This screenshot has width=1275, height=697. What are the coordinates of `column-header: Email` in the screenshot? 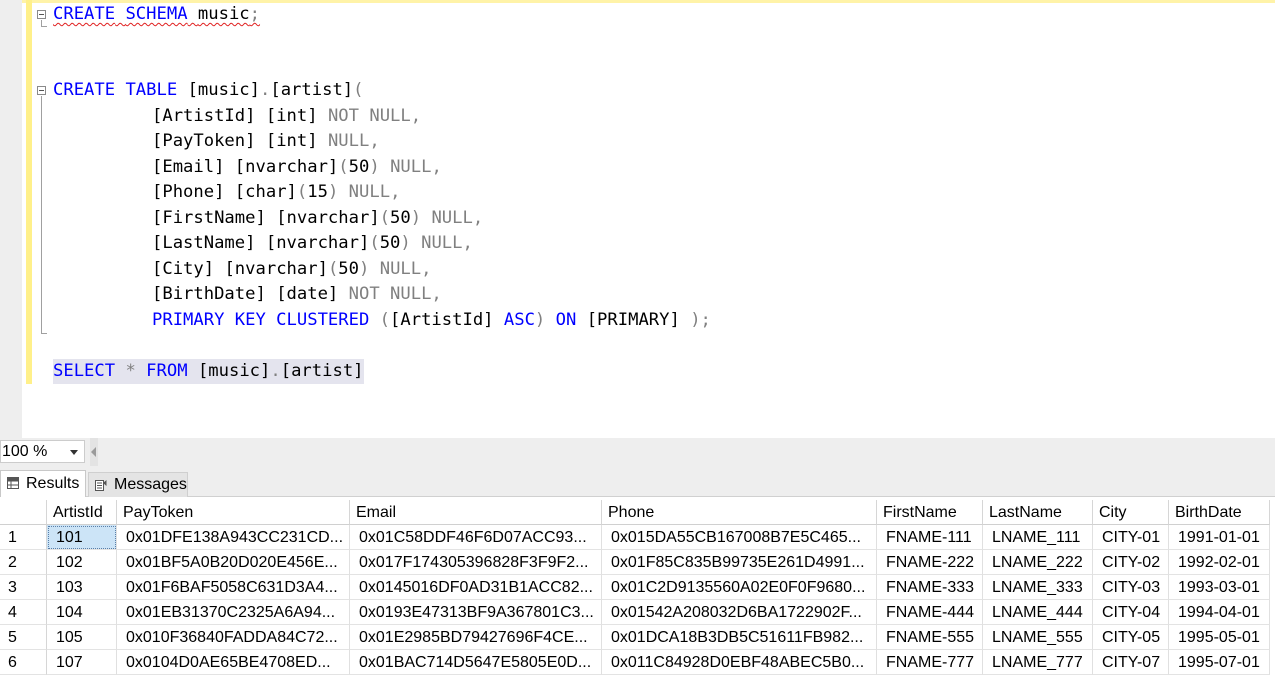 It's located at (476, 512).